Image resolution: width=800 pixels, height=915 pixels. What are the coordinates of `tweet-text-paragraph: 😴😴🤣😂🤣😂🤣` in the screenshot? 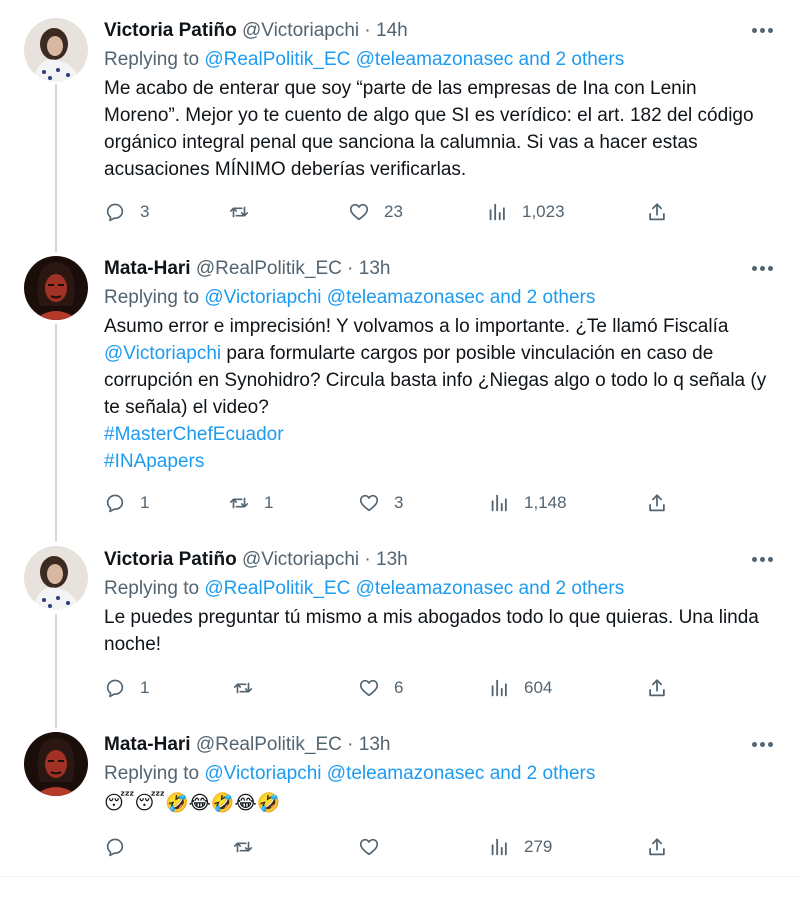 It's located at (192, 803).